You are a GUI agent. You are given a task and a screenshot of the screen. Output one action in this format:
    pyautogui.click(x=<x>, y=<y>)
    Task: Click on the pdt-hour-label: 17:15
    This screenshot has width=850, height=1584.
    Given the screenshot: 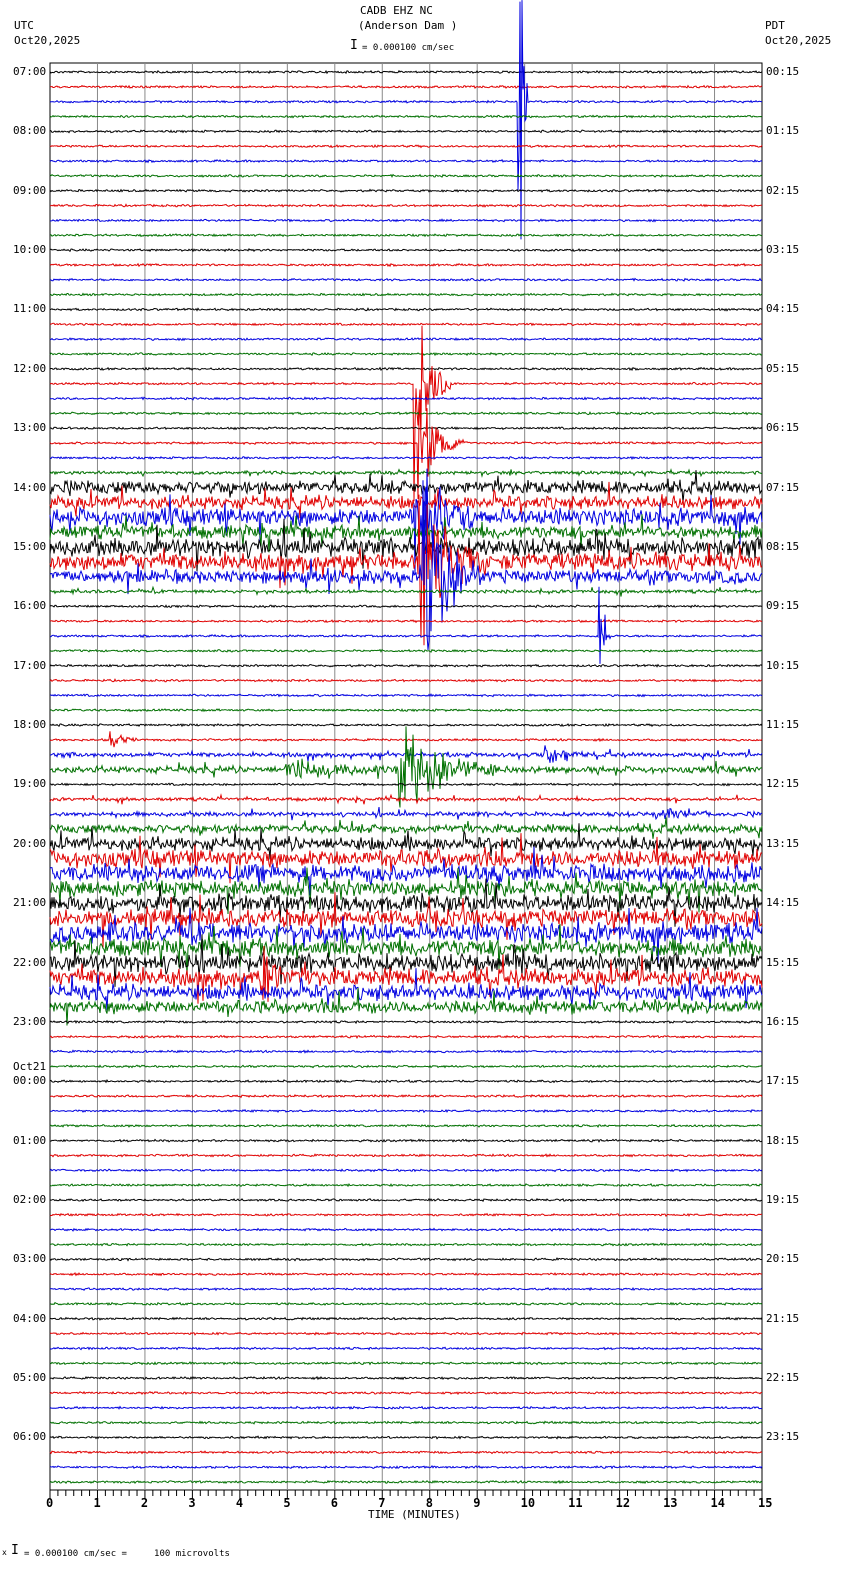 What is the action you would take?
    pyautogui.click(x=783, y=1081)
    